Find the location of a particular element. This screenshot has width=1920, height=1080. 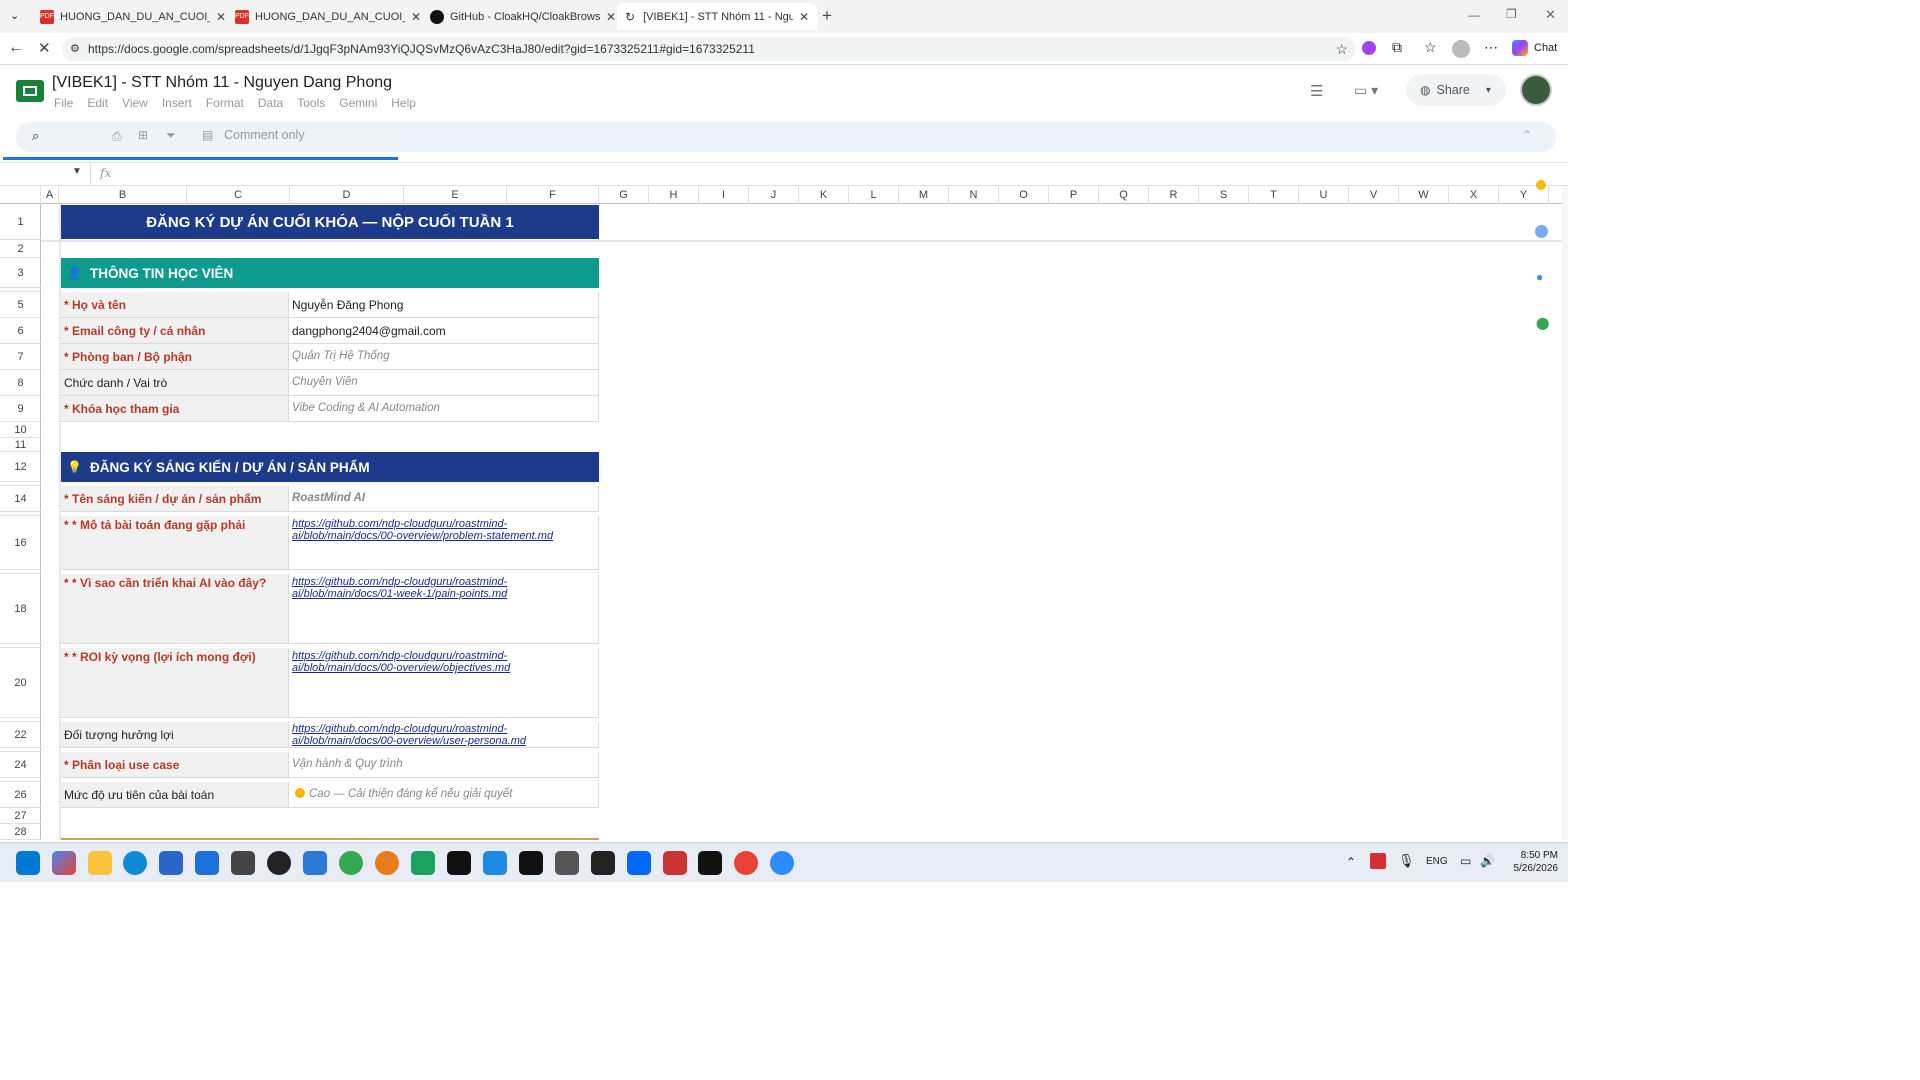

vivaldi-tray-icon is located at coordinates (1378, 861).